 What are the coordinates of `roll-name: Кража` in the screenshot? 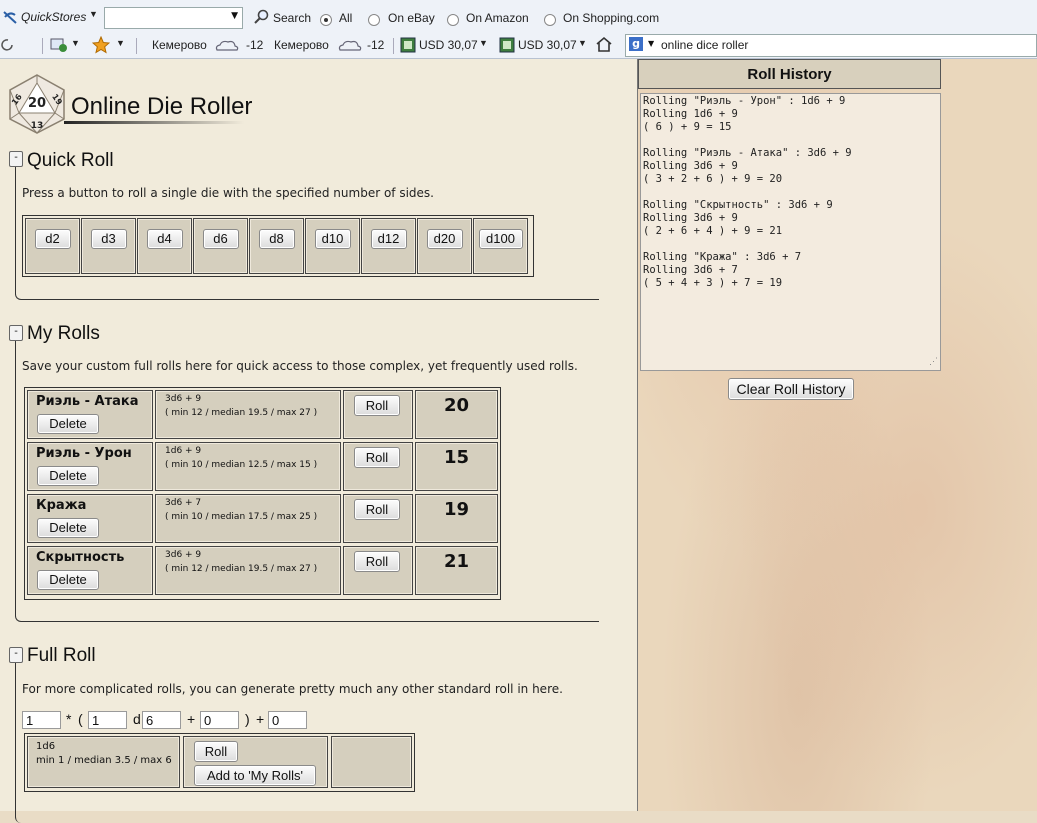 It's located at (61, 505).